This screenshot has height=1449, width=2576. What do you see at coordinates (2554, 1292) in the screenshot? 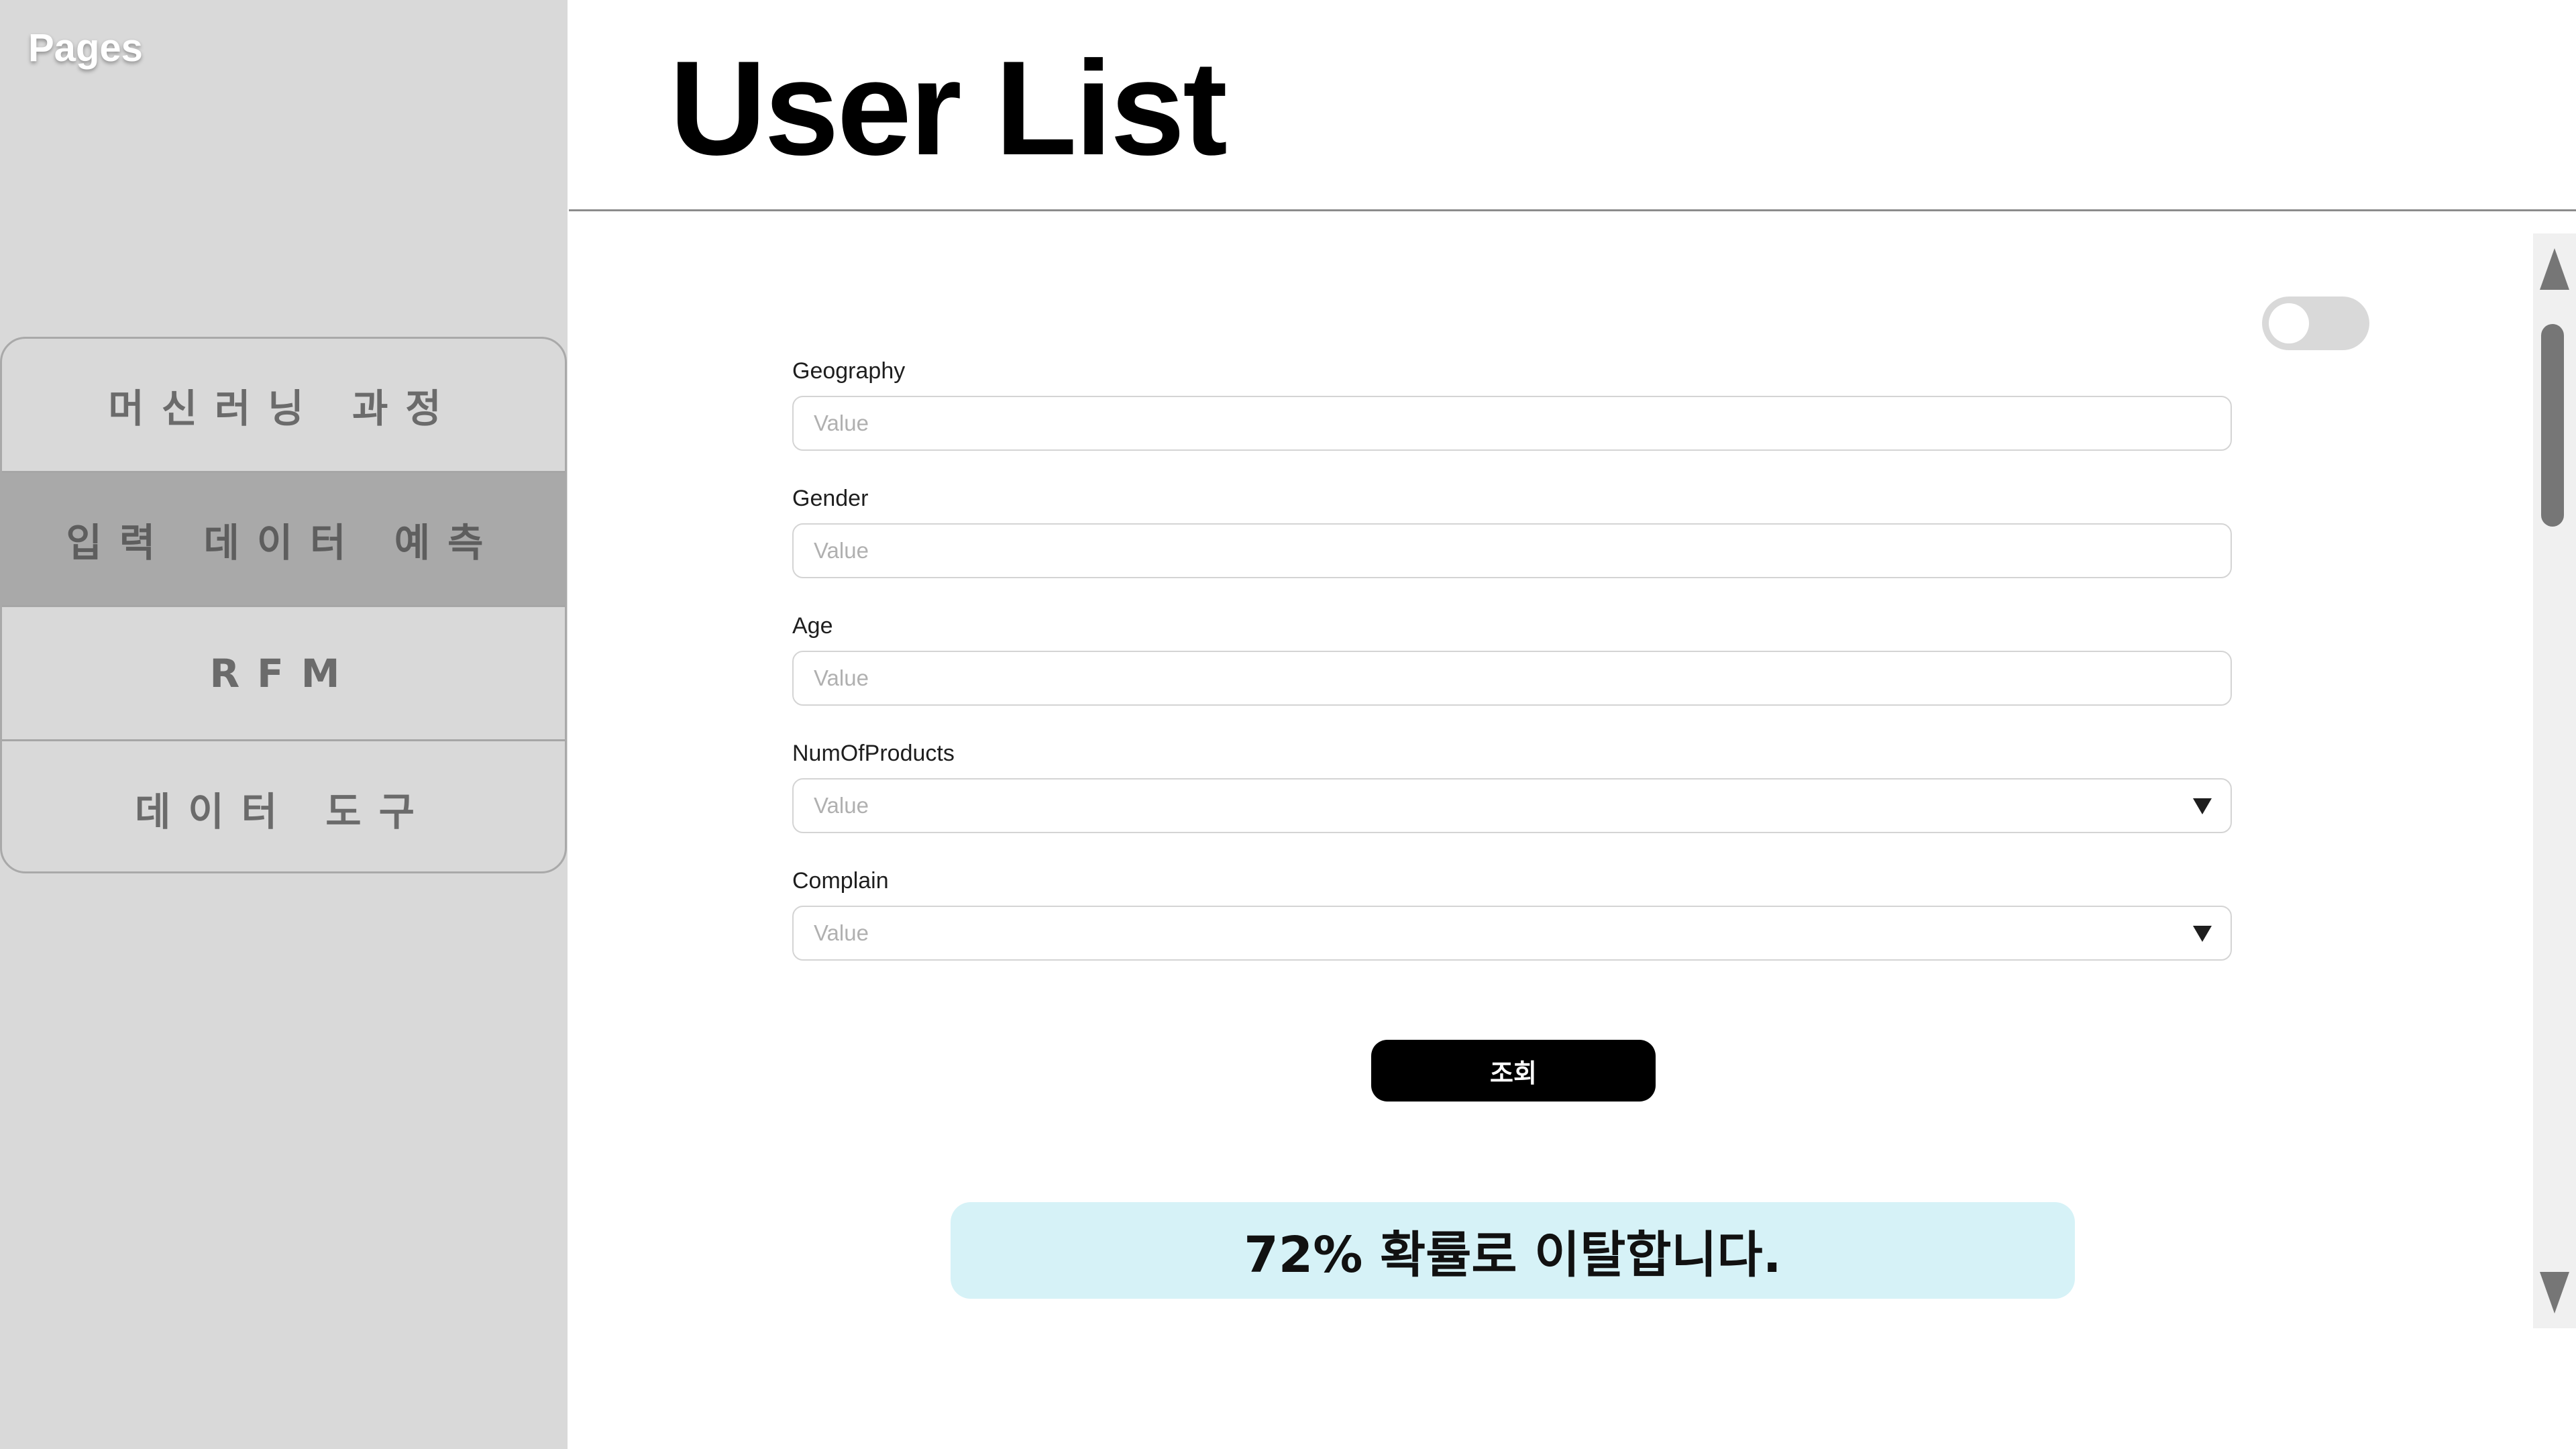
I see `arrow-down-icon` at bounding box center [2554, 1292].